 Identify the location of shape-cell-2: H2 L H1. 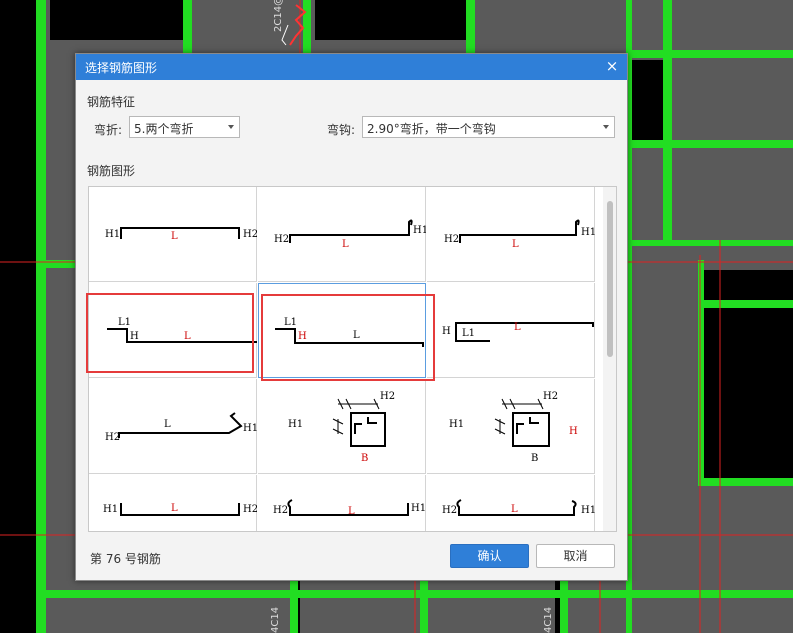
(342, 234).